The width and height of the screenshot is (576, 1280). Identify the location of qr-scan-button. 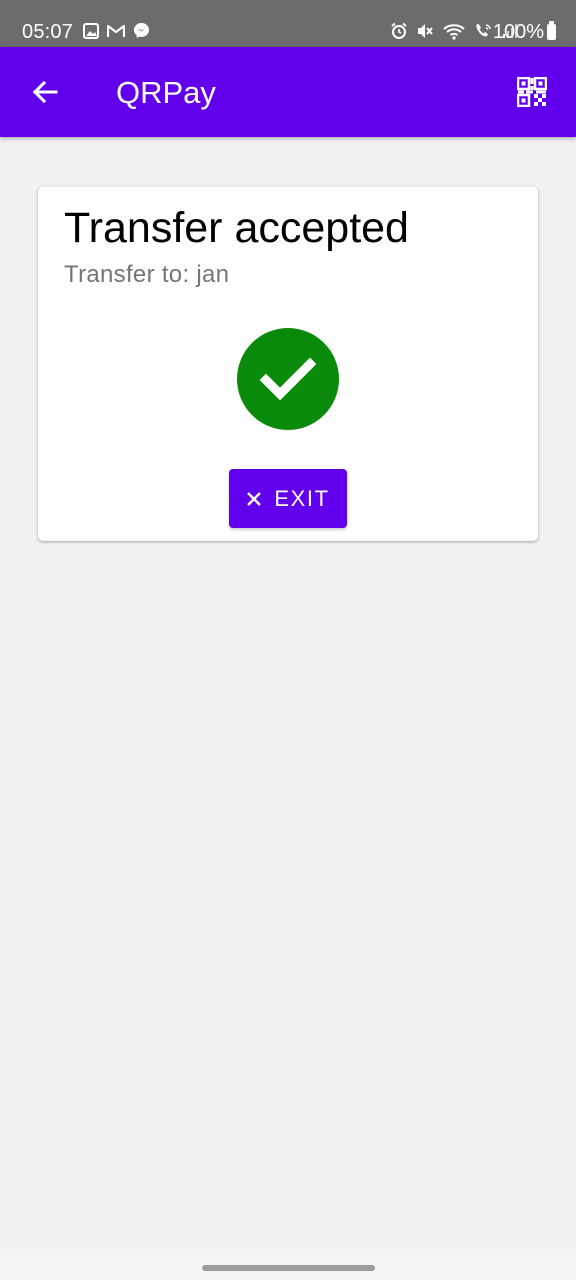
(532, 92).